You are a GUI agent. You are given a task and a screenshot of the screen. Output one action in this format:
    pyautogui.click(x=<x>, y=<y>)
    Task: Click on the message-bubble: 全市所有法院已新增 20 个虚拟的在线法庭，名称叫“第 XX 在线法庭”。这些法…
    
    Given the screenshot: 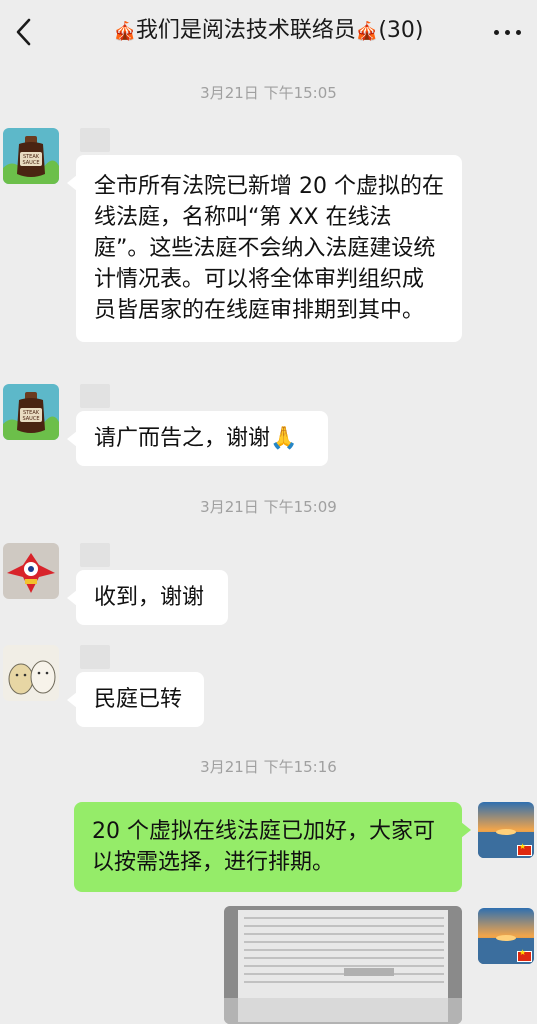 What is the action you would take?
    pyautogui.click(x=264, y=248)
    